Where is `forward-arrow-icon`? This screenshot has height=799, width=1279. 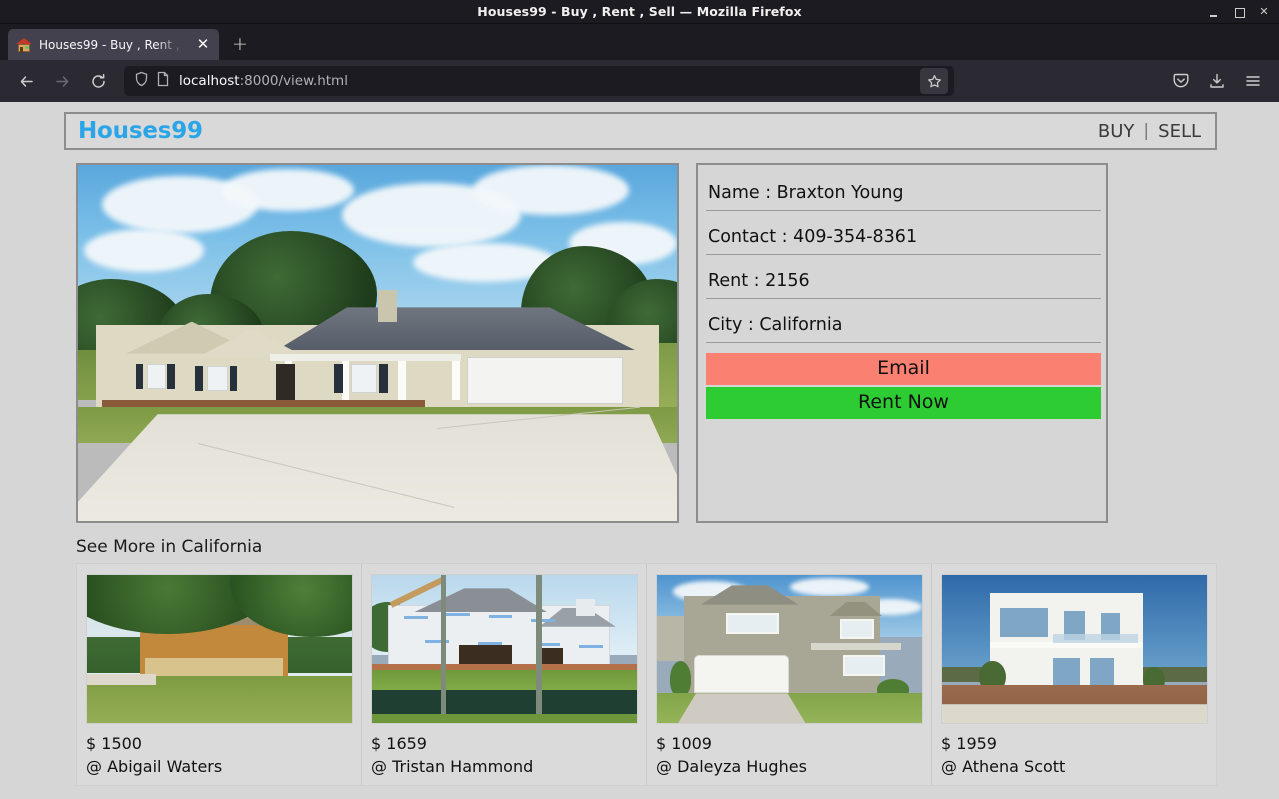 forward-arrow-icon is located at coordinates (62, 81).